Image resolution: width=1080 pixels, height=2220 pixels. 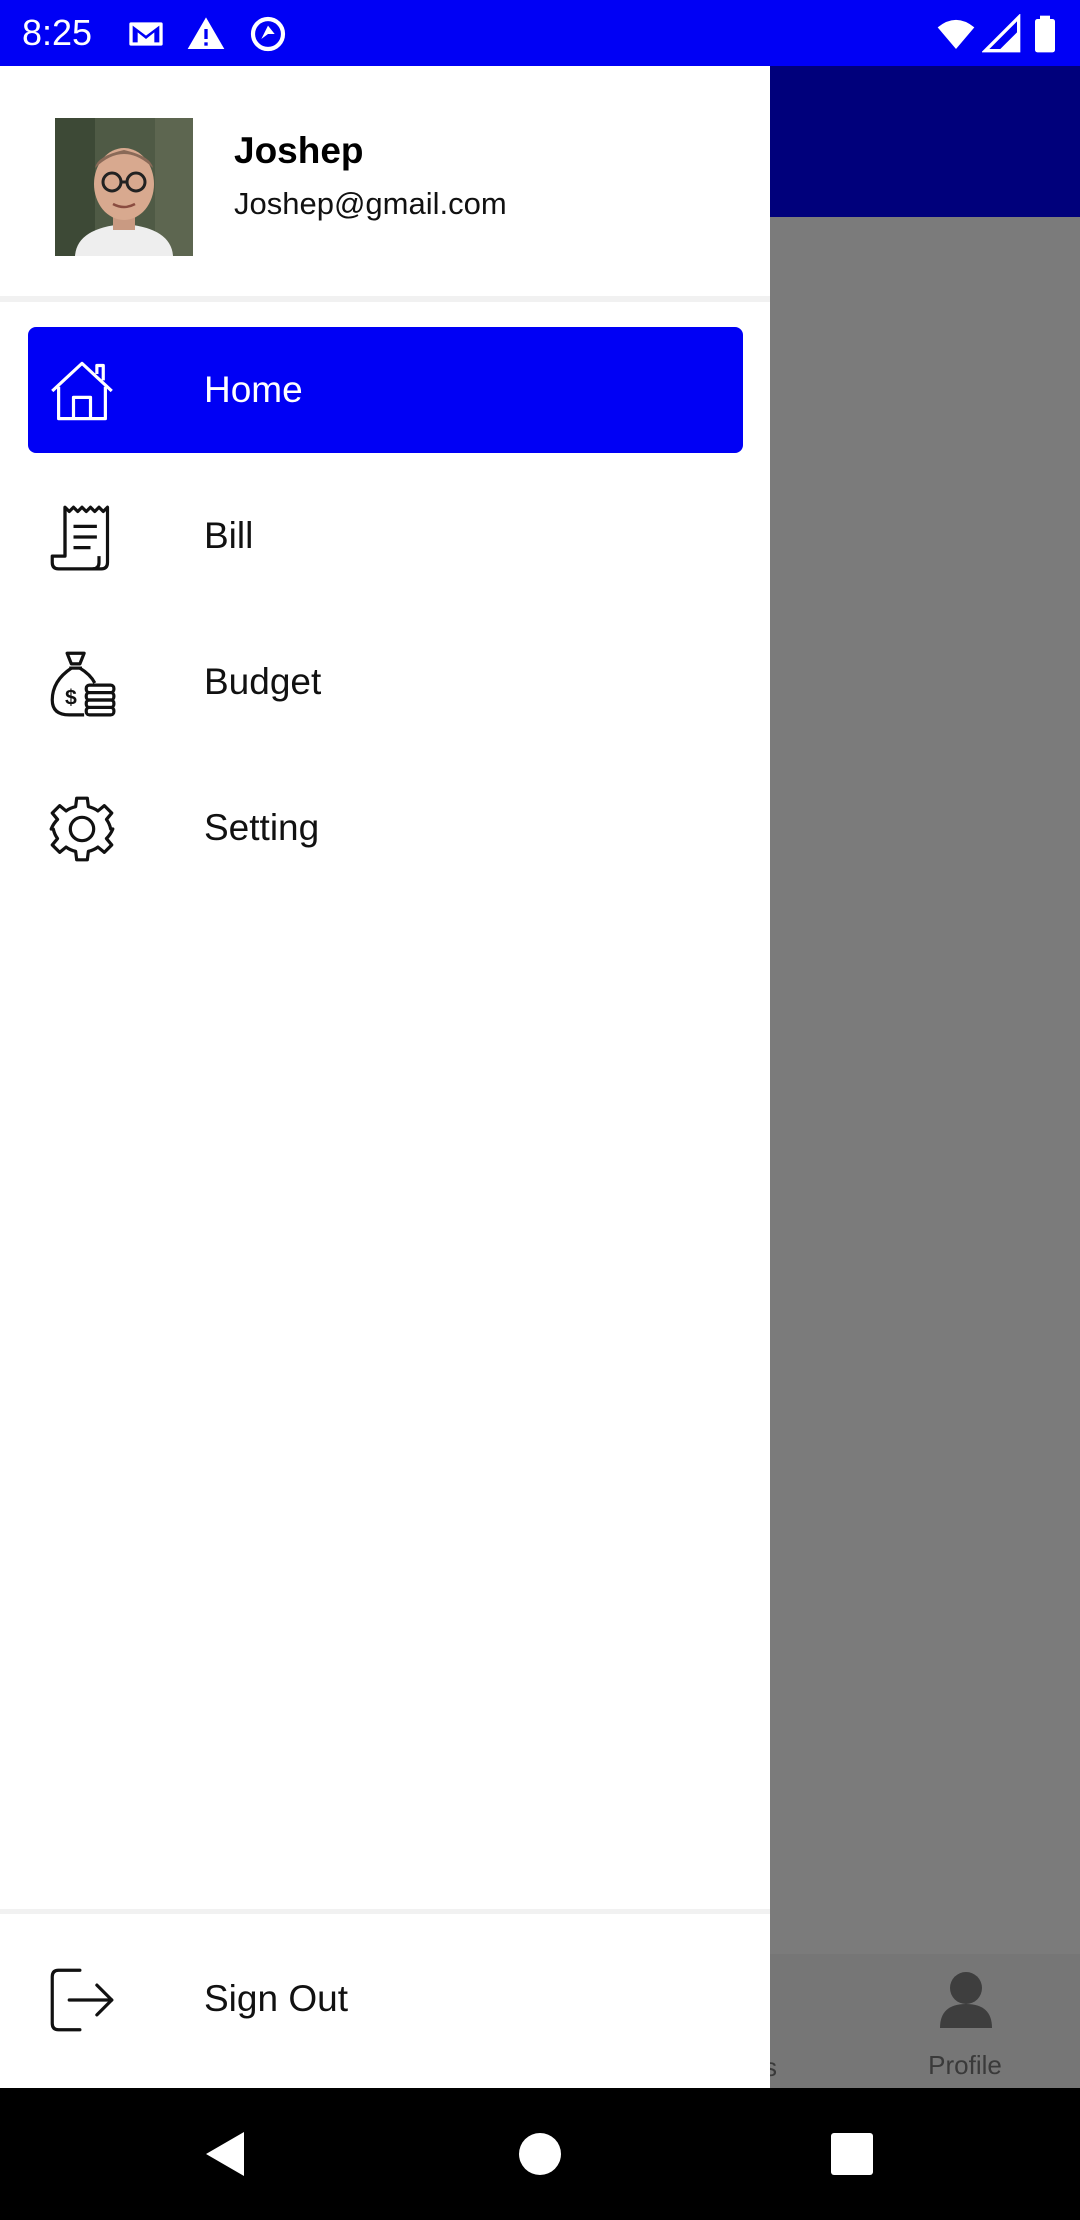 I want to click on recents-icon, so click(x=852, y=2154).